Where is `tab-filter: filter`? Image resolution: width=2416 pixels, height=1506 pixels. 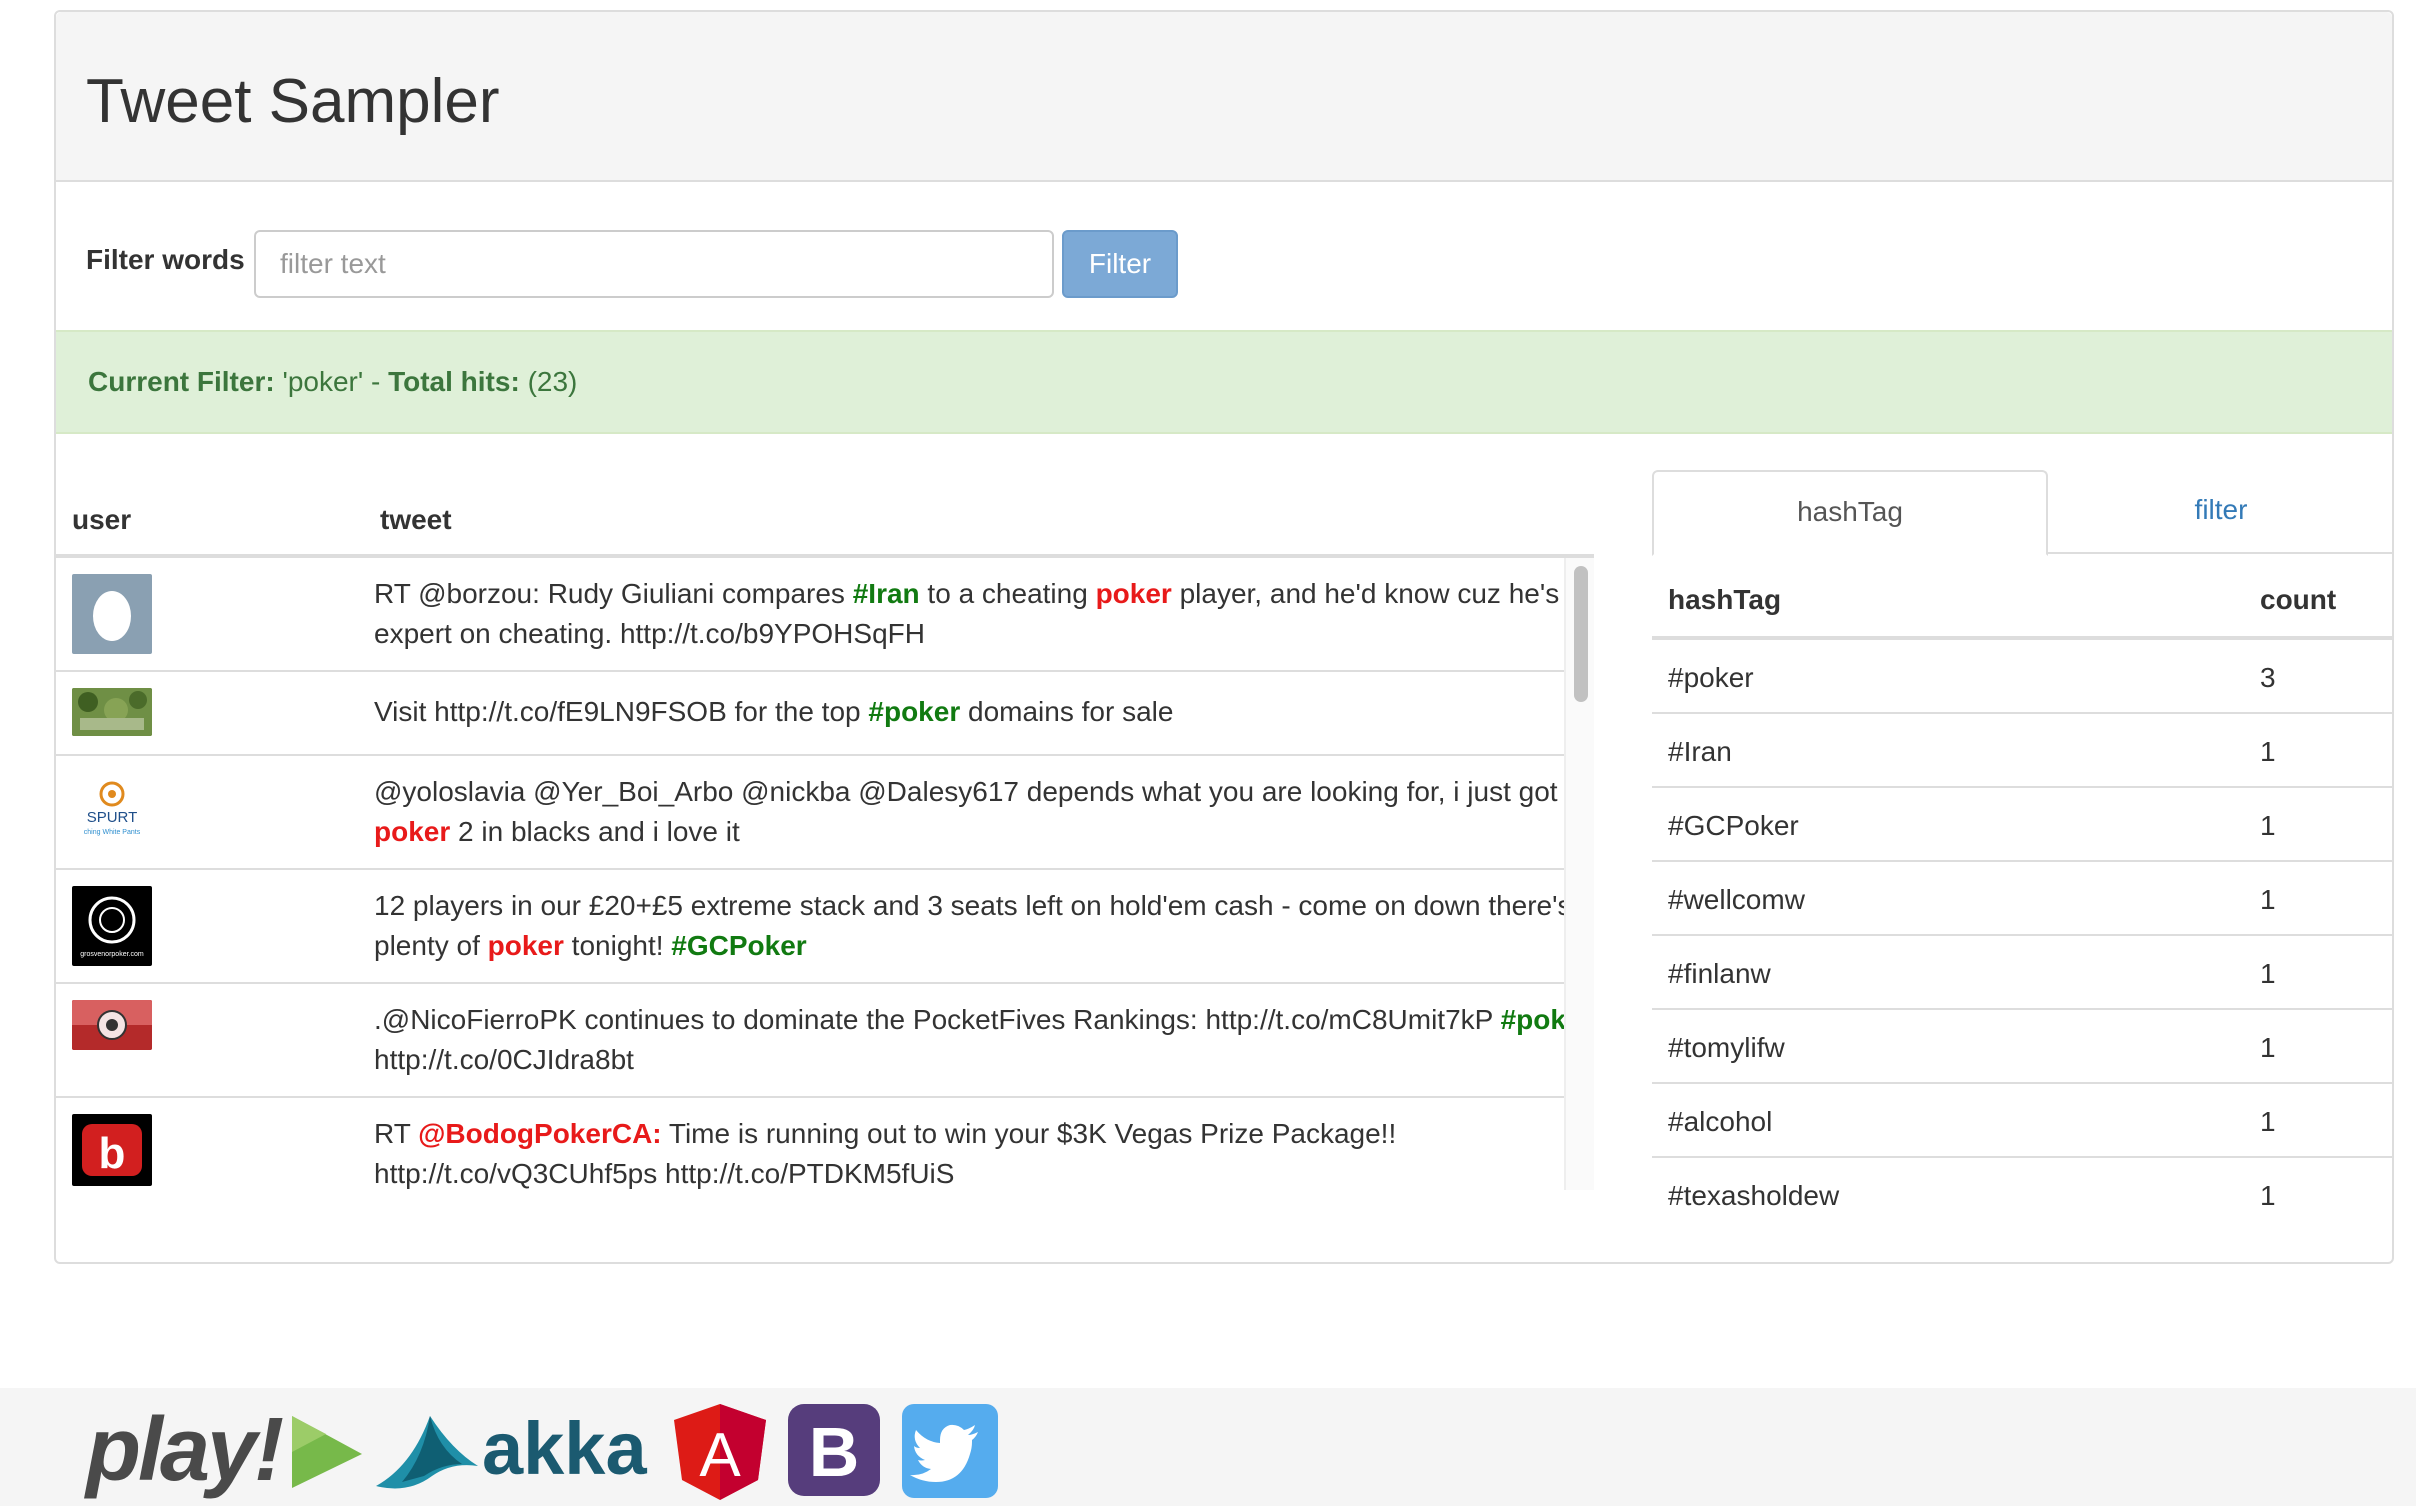
tab-filter: filter is located at coordinates (2221, 512).